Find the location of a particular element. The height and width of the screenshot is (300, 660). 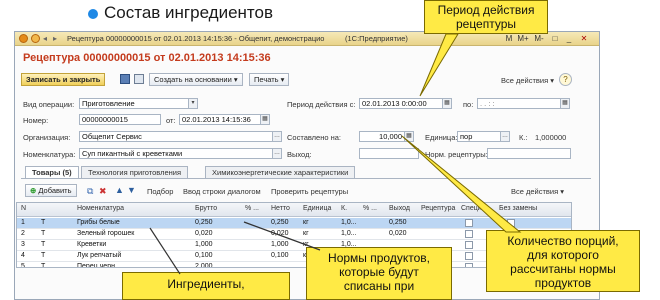

portions-pointer is located at coordinates (461, 184).